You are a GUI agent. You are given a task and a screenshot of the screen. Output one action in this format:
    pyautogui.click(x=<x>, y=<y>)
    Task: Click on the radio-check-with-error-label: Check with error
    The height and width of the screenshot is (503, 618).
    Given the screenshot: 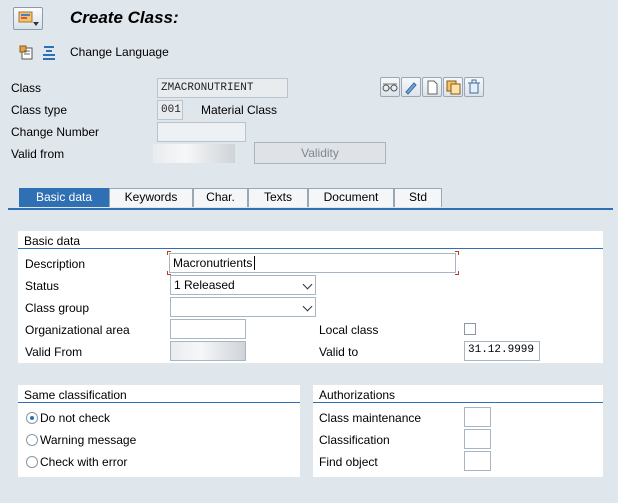 What is the action you would take?
    pyautogui.click(x=84, y=462)
    